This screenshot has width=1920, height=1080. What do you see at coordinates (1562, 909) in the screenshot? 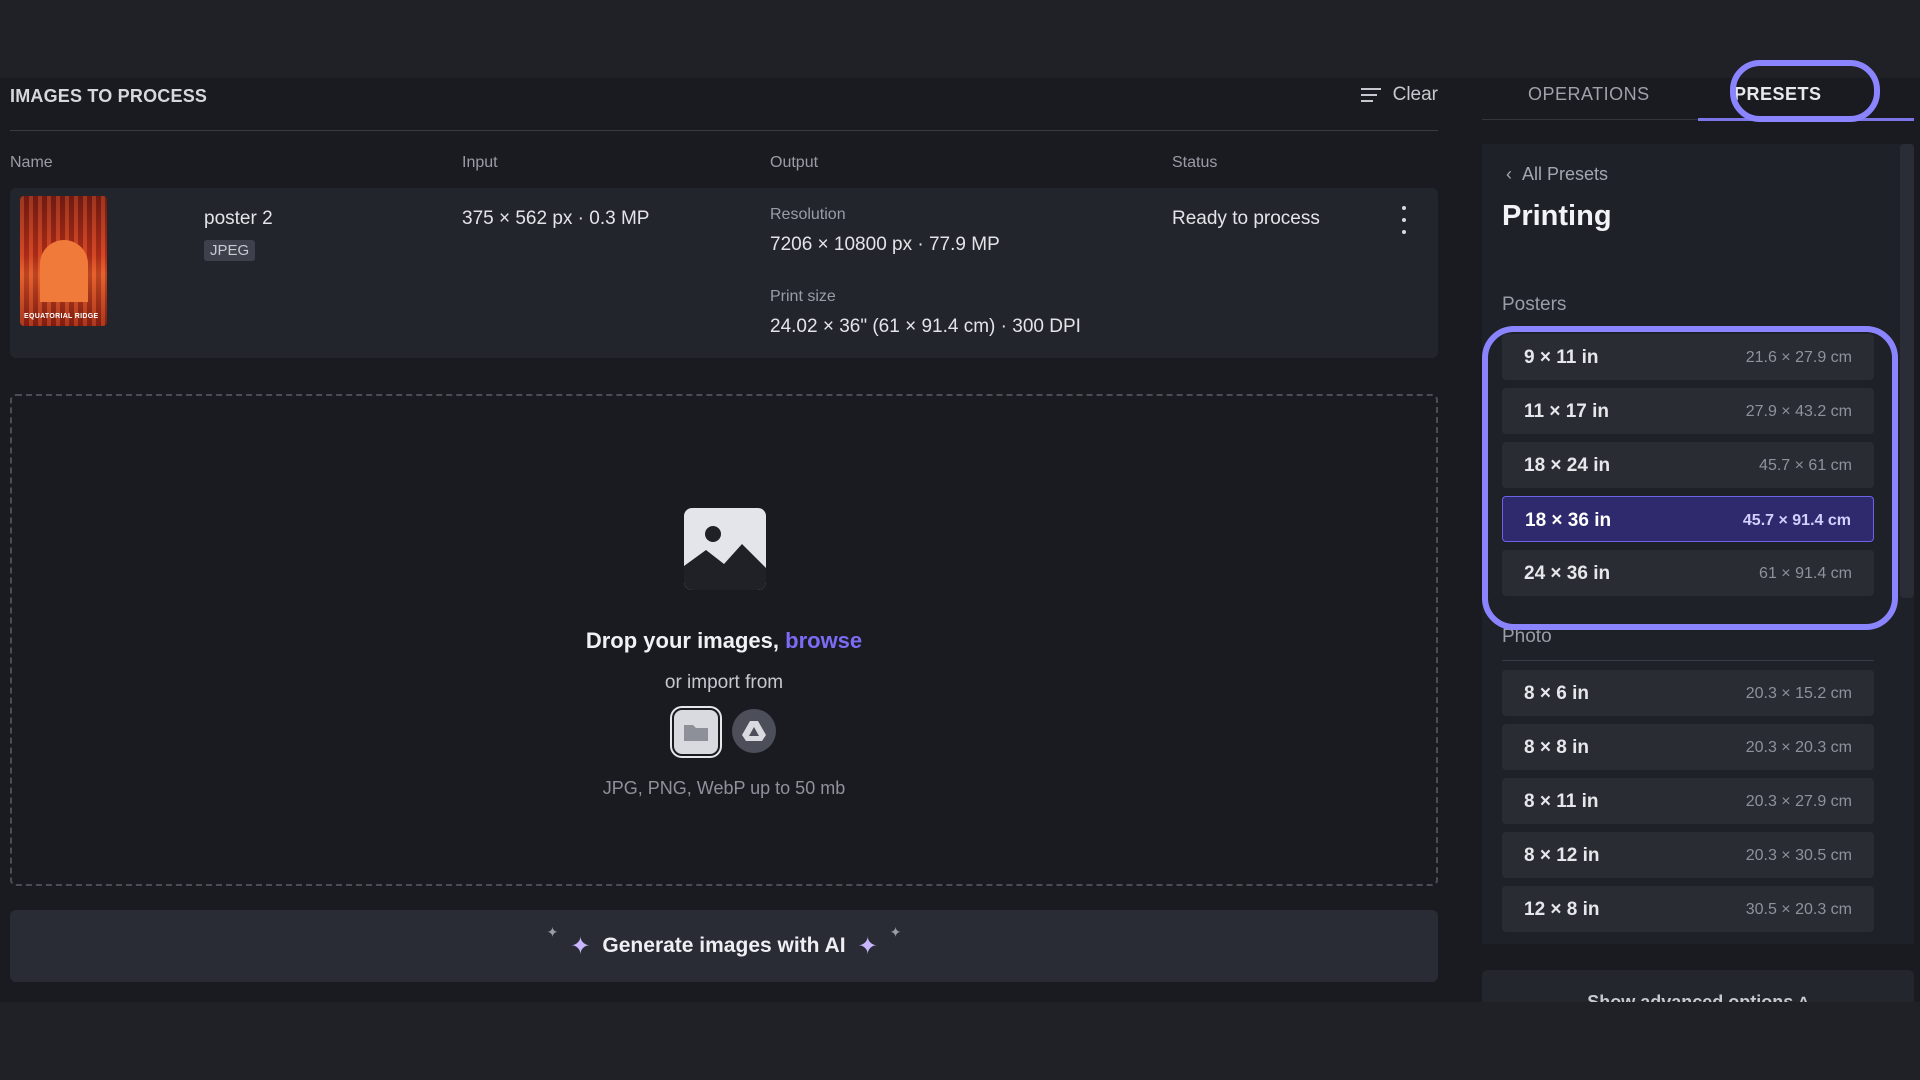
I see `preset-name: 12 × 8 in` at bounding box center [1562, 909].